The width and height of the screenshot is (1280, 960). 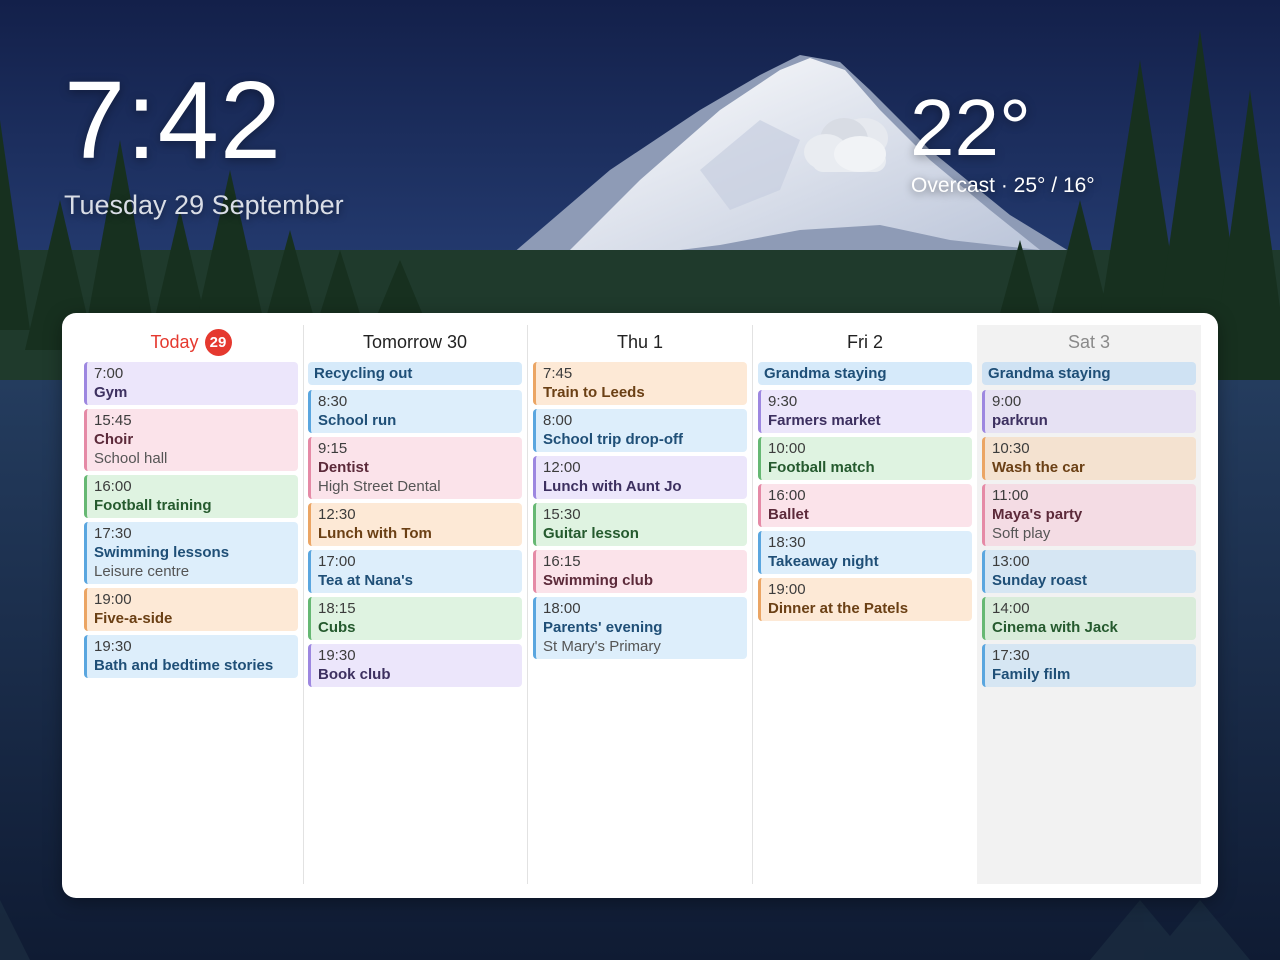 What do you see at coordinates (333, 401) in the screenshot?
I see `event-time: 8:30` at bounding box center [333, 401].